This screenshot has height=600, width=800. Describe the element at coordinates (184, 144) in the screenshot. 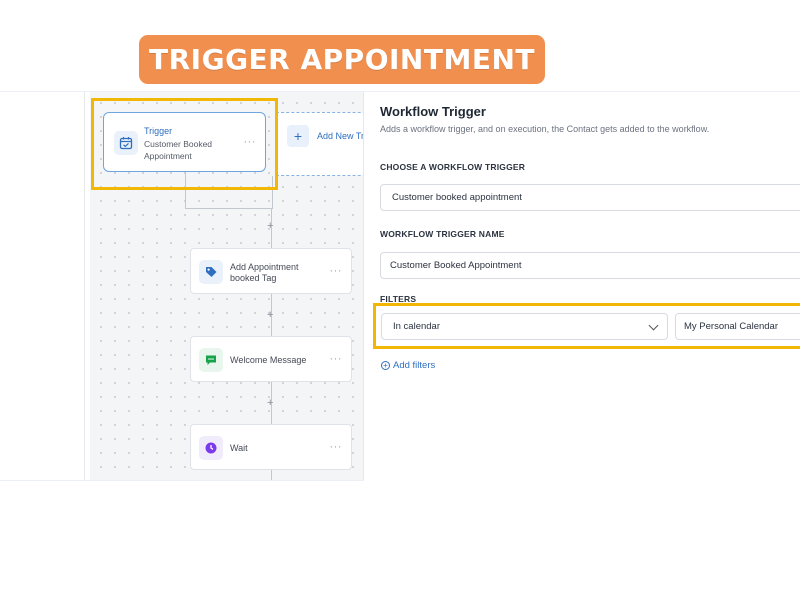

I see `highlight-box-trigger` at that location.